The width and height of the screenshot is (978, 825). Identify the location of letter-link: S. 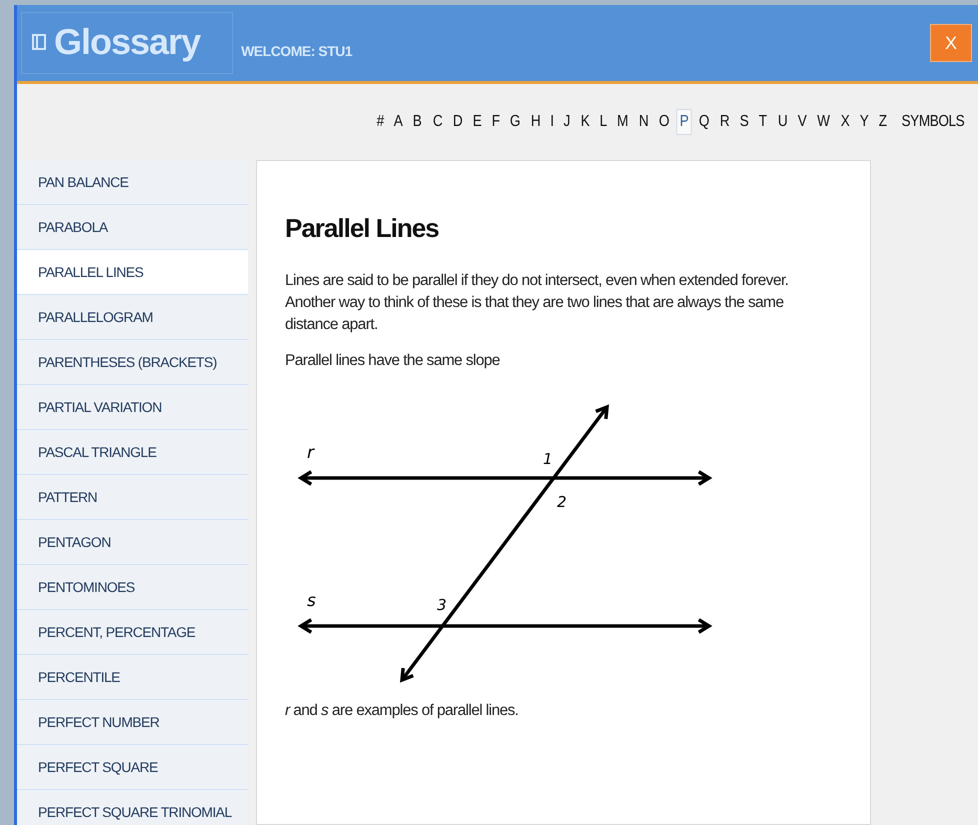
(744, 122).